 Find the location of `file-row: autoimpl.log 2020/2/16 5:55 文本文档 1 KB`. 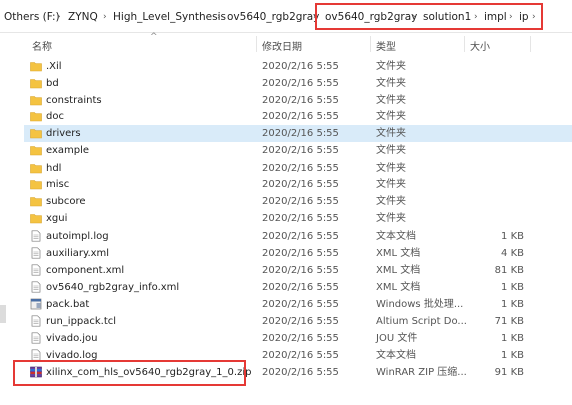

file-row: autoimpl.log 2020/2/16 5:55 文本文档 1 KB is located at coordinates (298, 236).